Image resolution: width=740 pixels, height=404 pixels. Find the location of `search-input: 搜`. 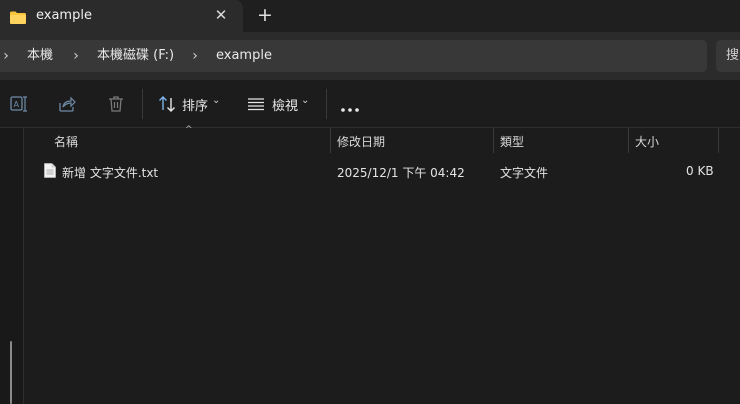

search-input: 搜 is located at coordinates (728, 56).